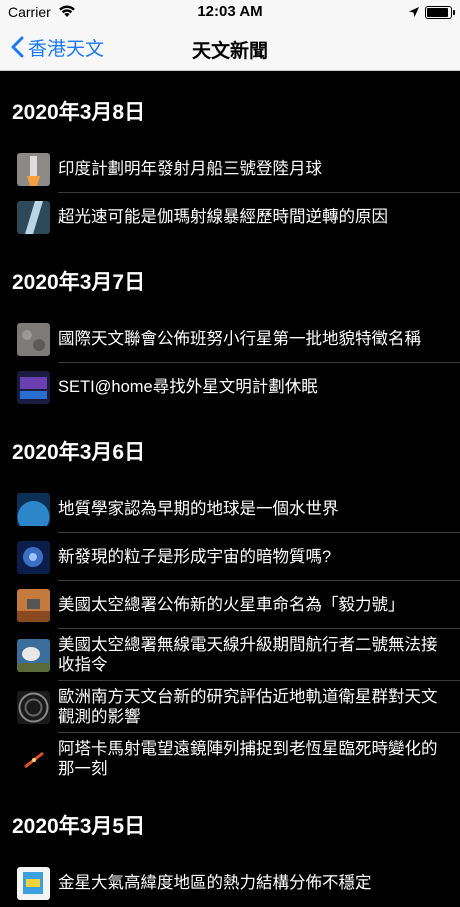 This screenshot has height=907, width=460. Describe the element at coordinates (190, 169) in the screenshot. I see `news-title: 印度計劃明年發射月船三號登陸月球` at that location.